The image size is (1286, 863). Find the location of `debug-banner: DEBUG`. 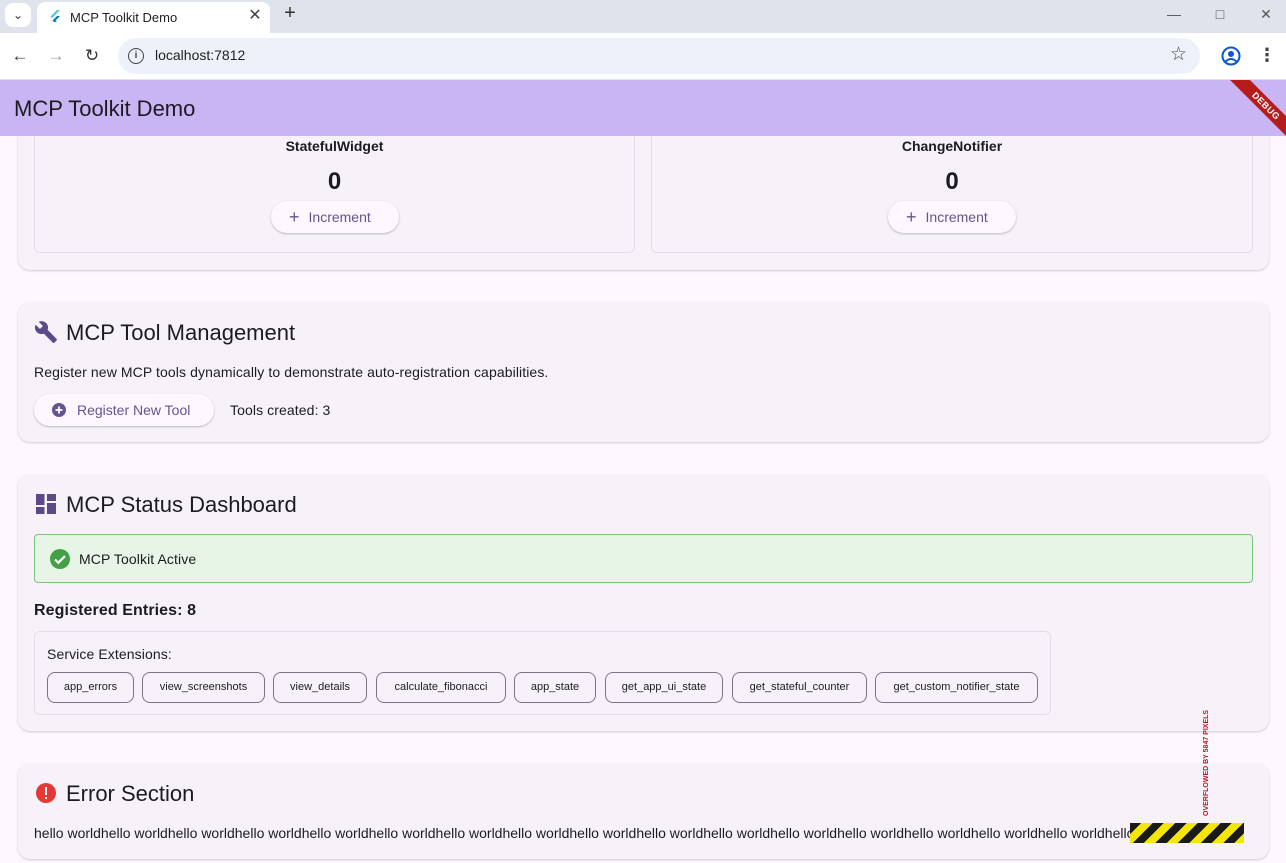

debug-banner: DEBUG is located at coordinates (1257, 108).